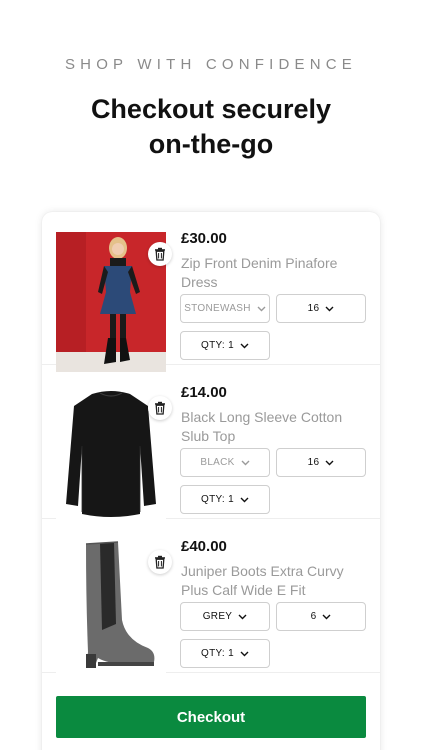 Image resolution: width=422 pixels, height=750 pixels. Describe the element at coordinates (211, 127) in the screenshot. I see `page-headline: Checkout securely on-the-go` at that location.